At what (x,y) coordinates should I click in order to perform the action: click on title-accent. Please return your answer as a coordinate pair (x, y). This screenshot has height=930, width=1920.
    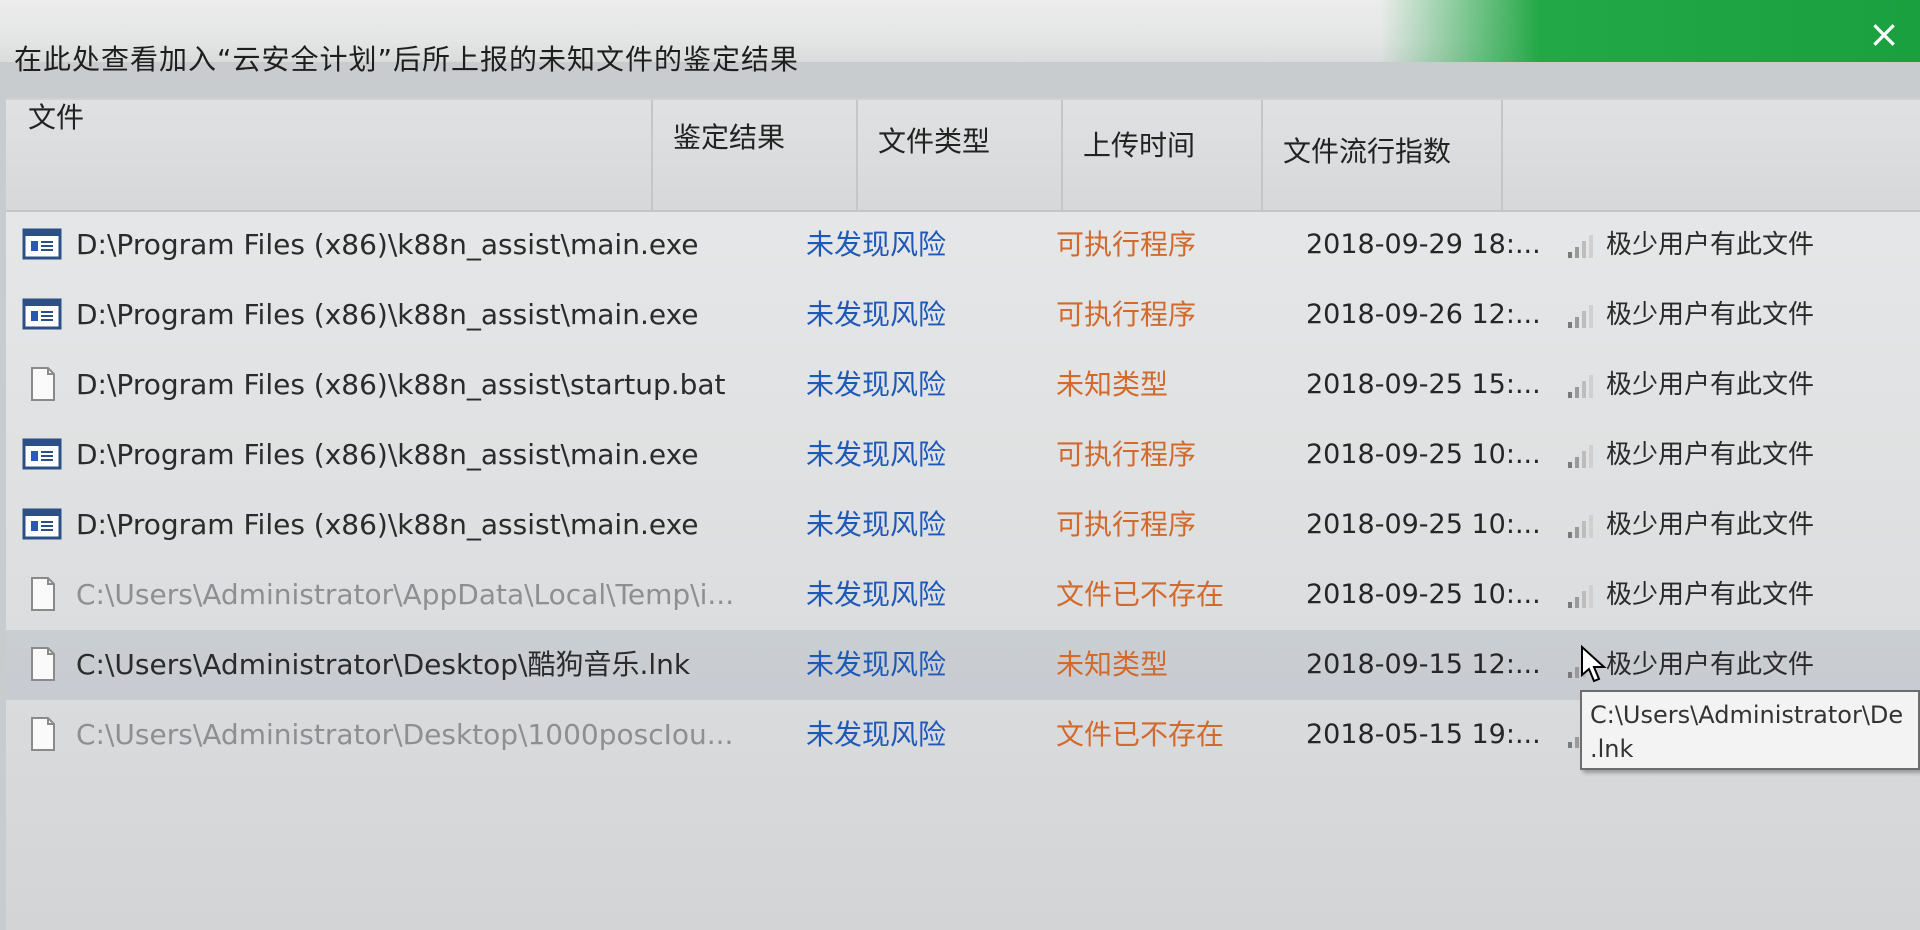
    Looking at the image, I should click on (1650, 31).